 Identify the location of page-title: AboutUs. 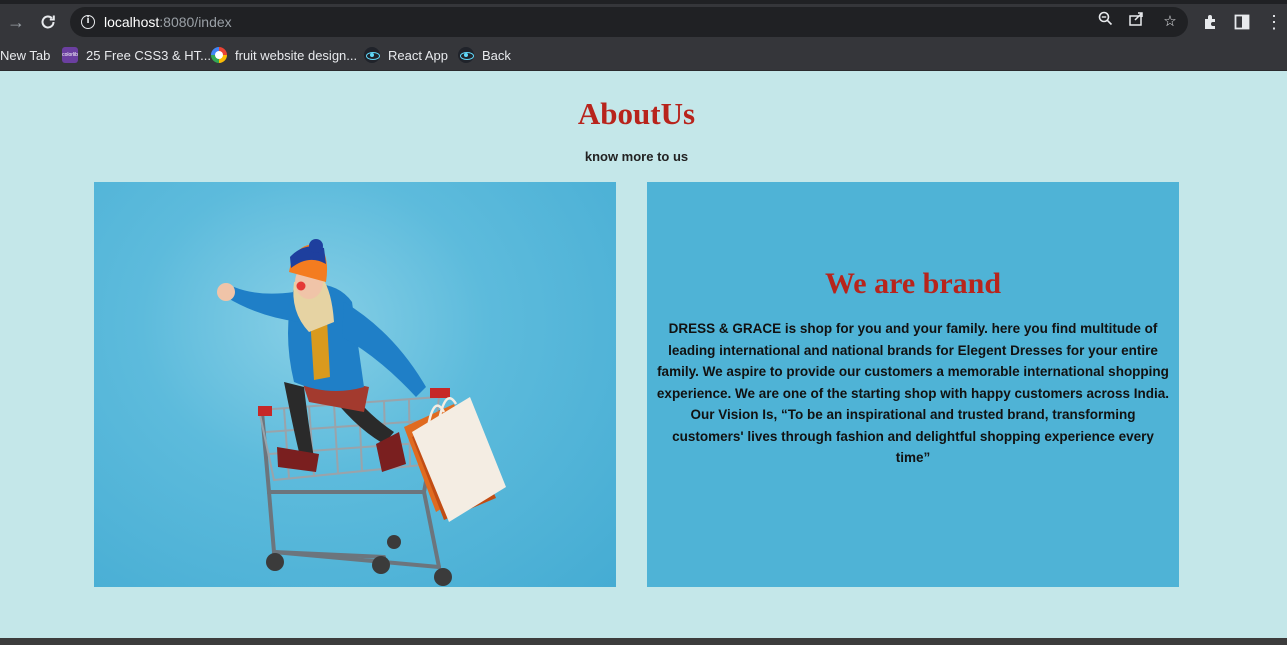
(636, 113).